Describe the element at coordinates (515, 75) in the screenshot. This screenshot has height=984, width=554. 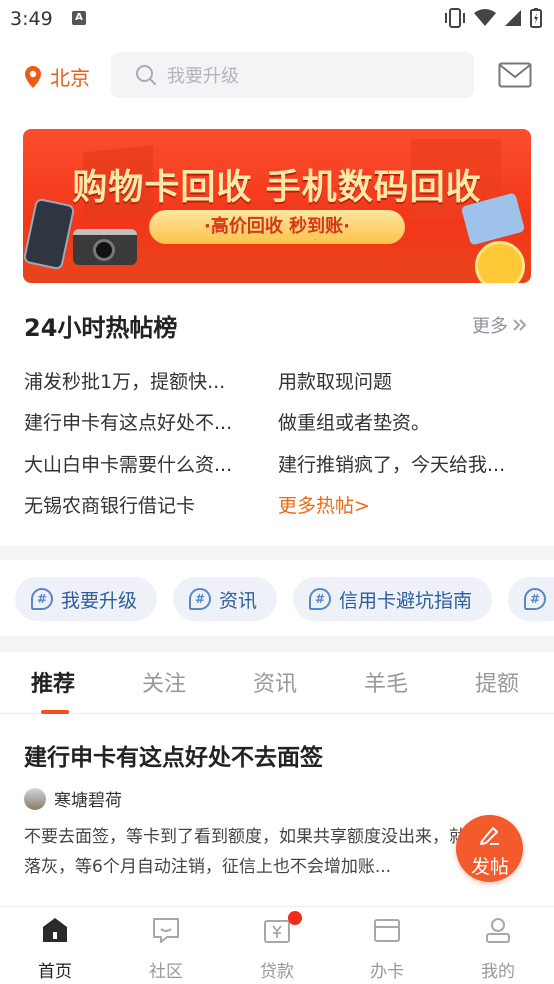
I see `mail-icon` at that location.